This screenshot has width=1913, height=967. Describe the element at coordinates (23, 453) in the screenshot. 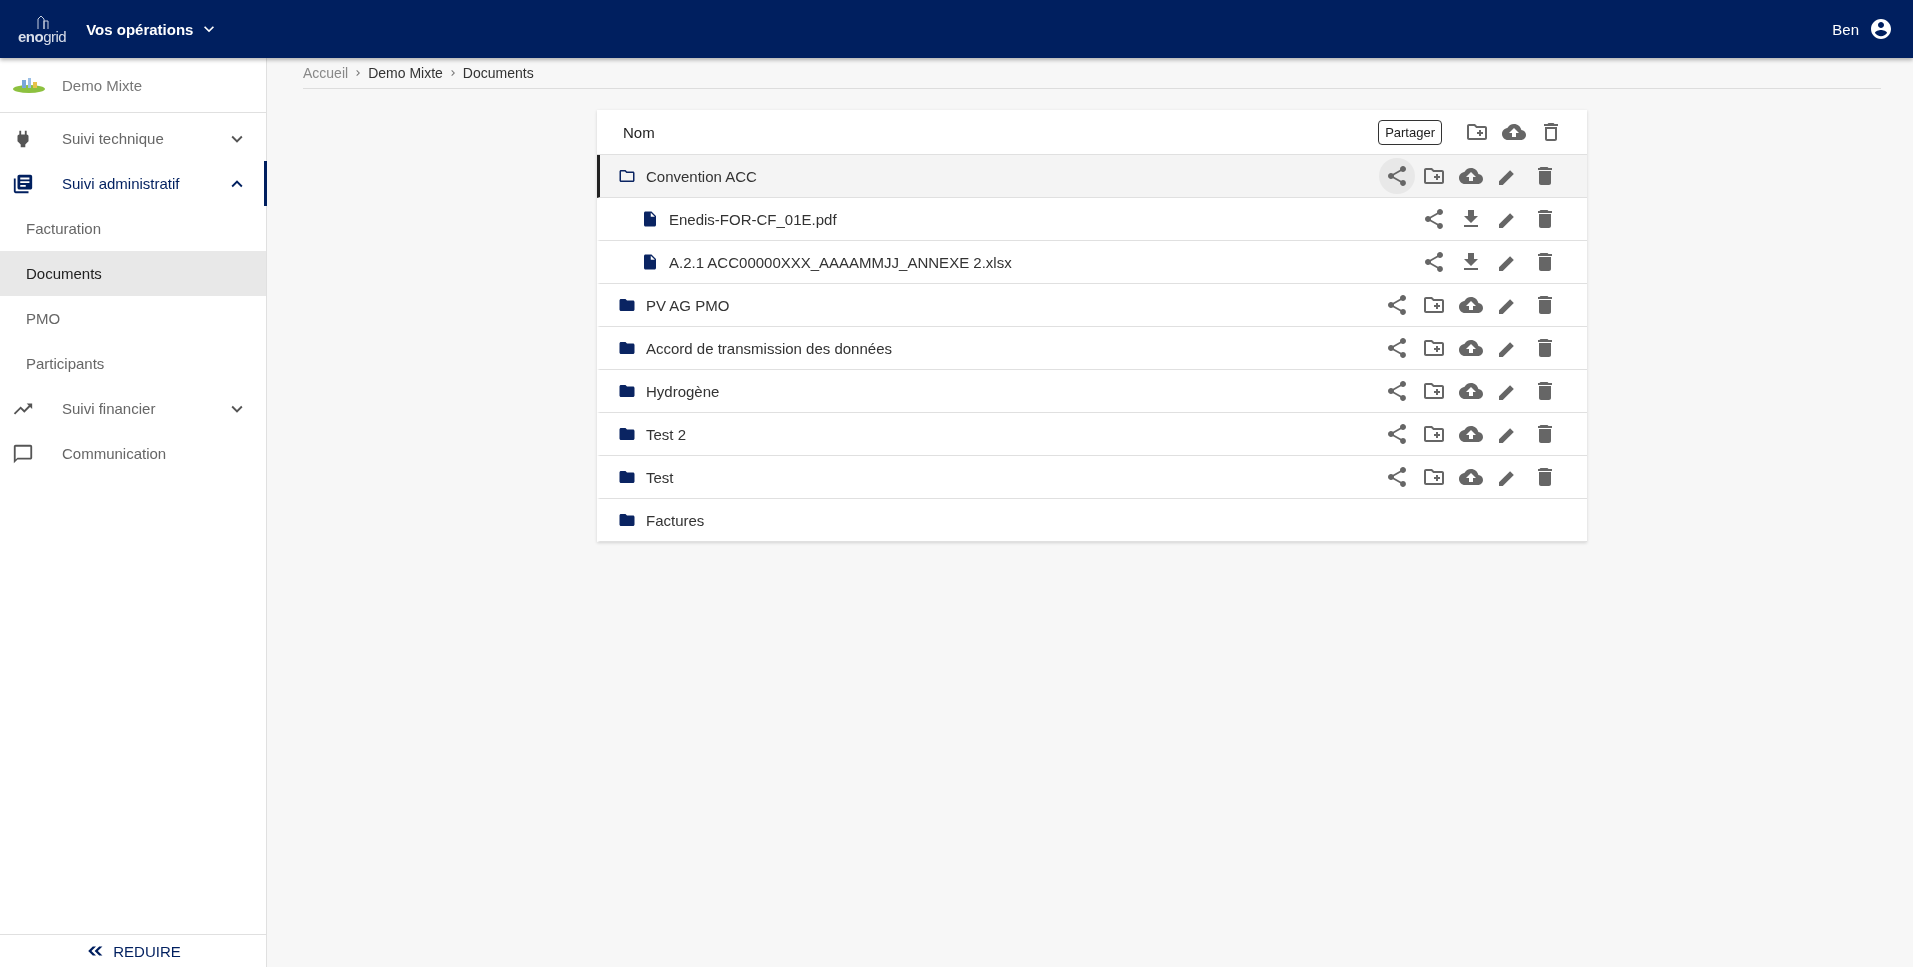

I see `chat-icon` at that location.